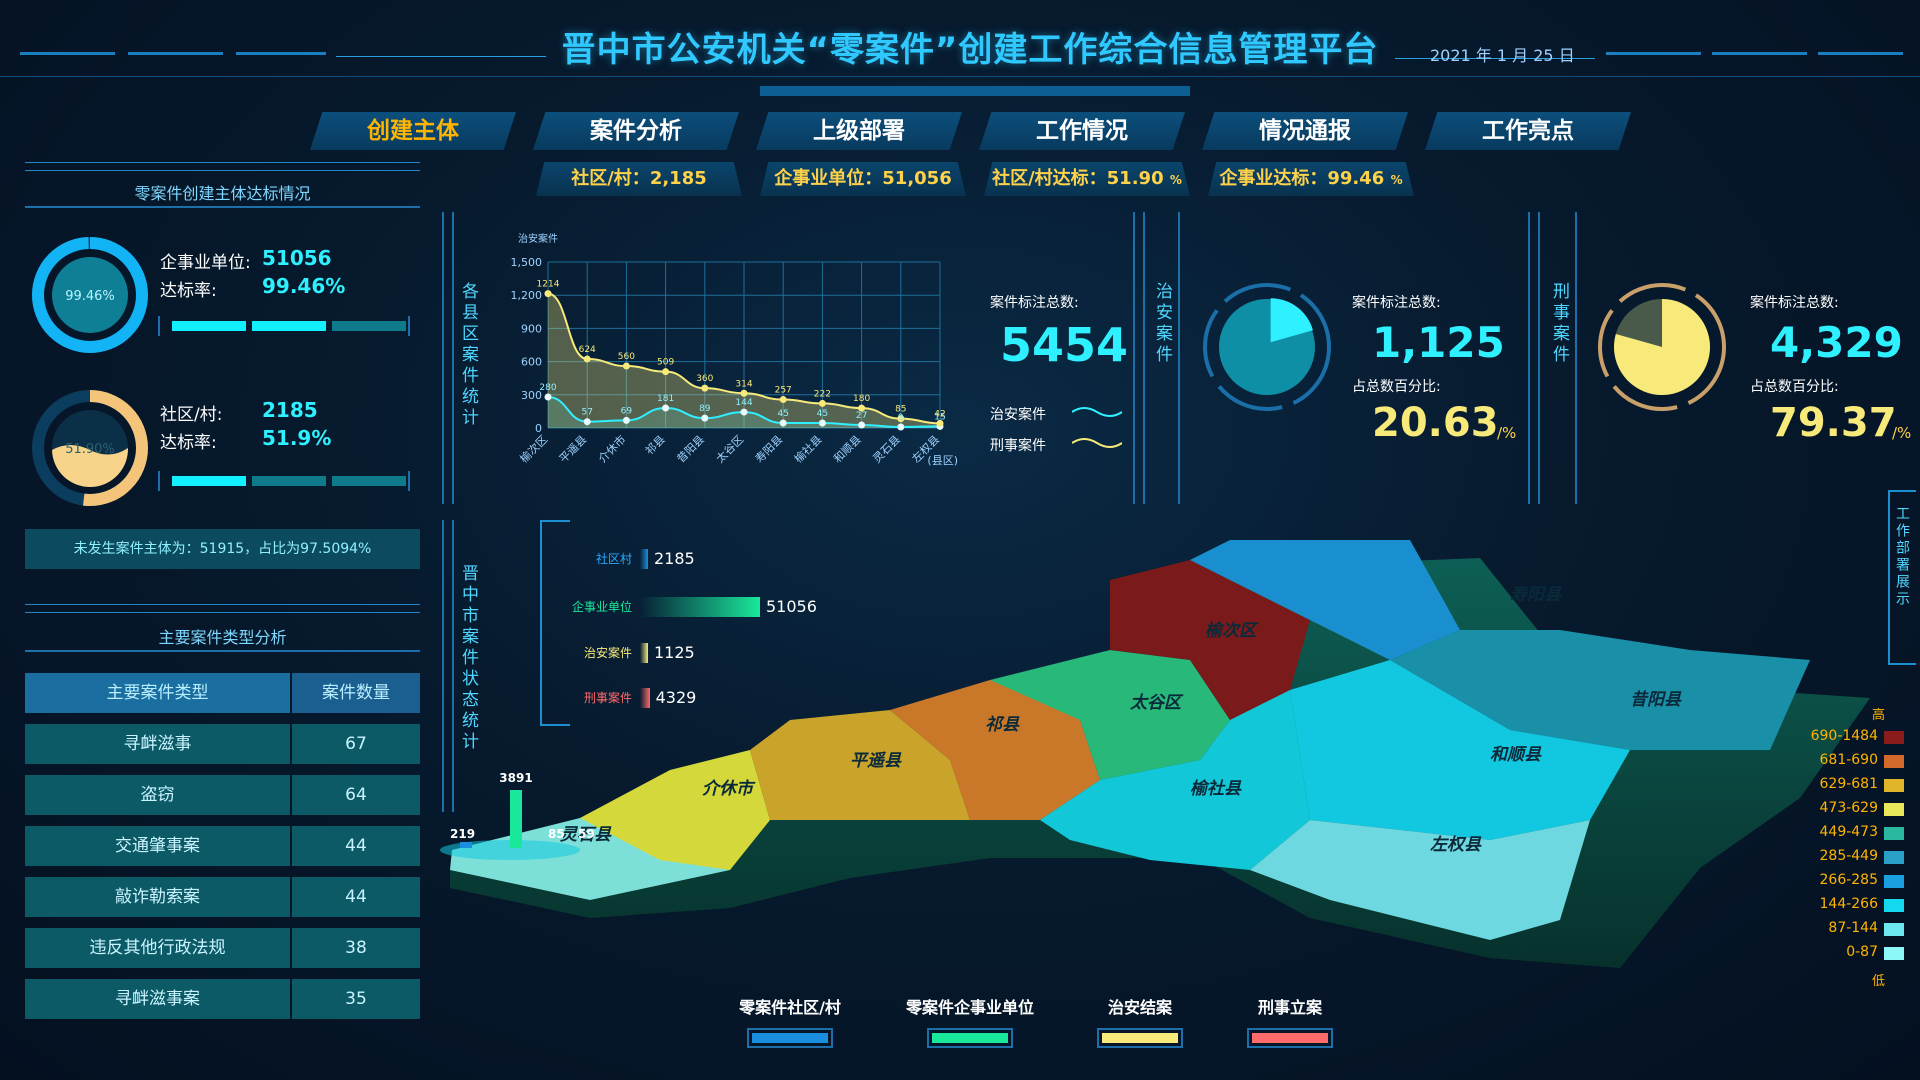 The height and width of the screenshot is (1080, 1920). I want to click on map-legend-item: 87-144, so click(1837, 930).